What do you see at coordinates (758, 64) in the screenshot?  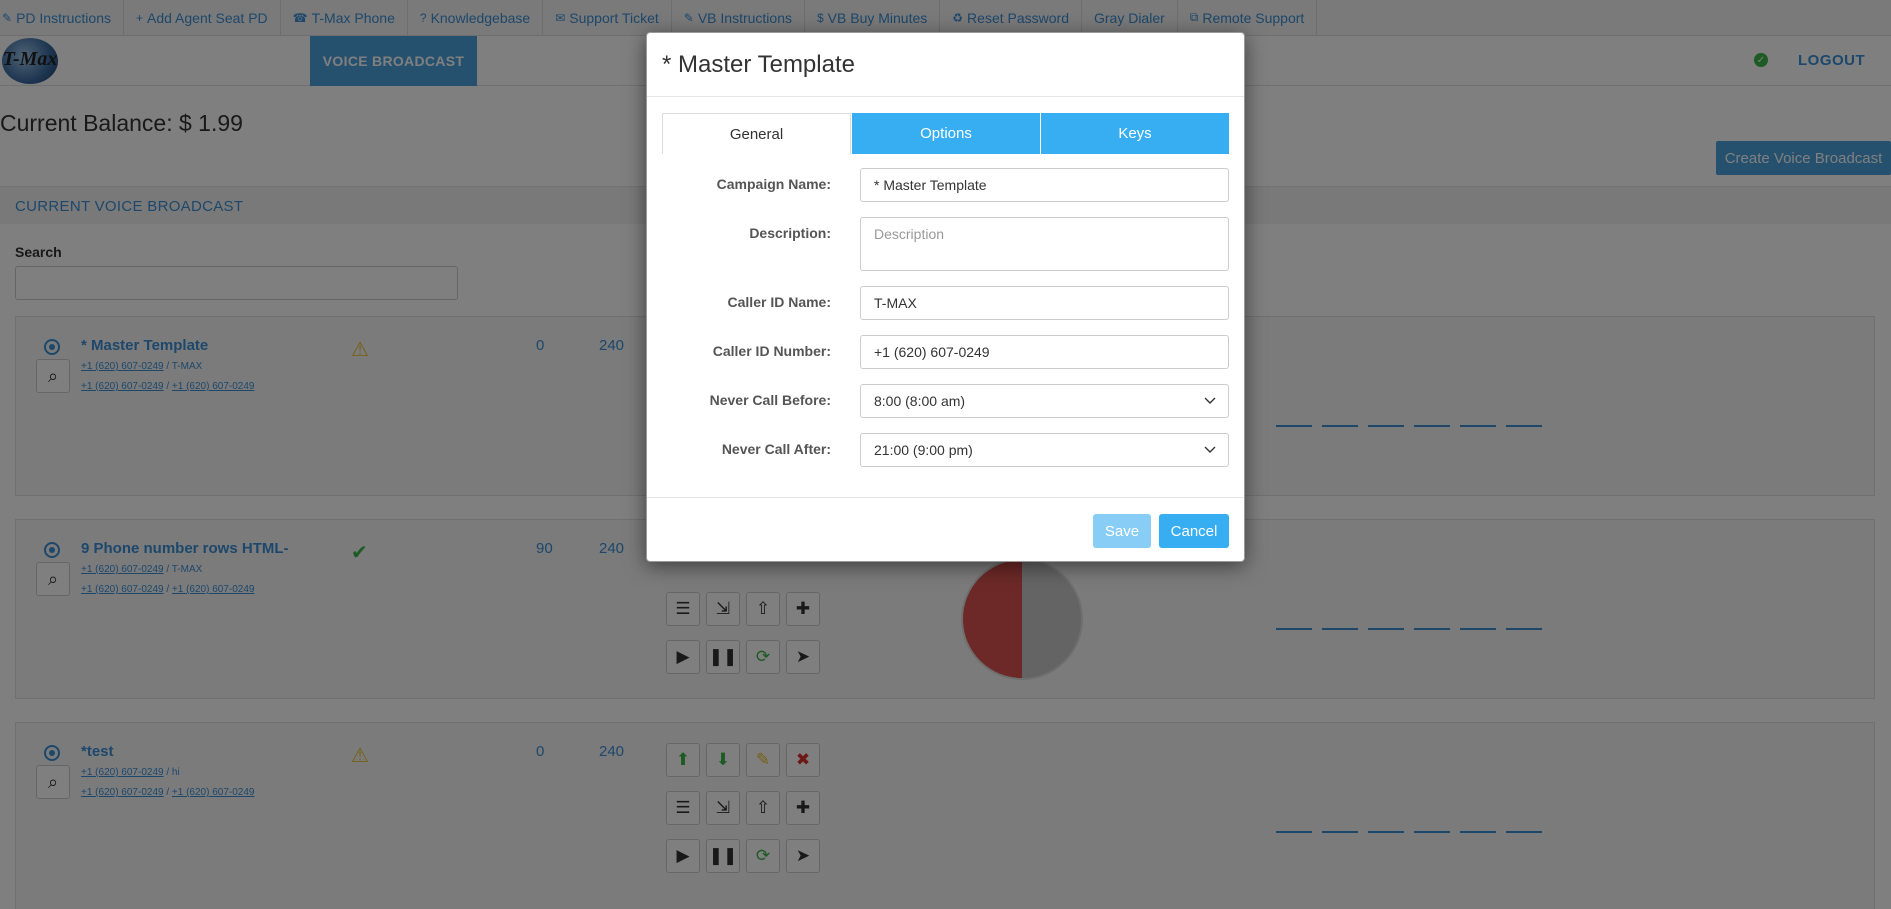 I see `modal-title: * Master Template` at bounding box center [758, 64].